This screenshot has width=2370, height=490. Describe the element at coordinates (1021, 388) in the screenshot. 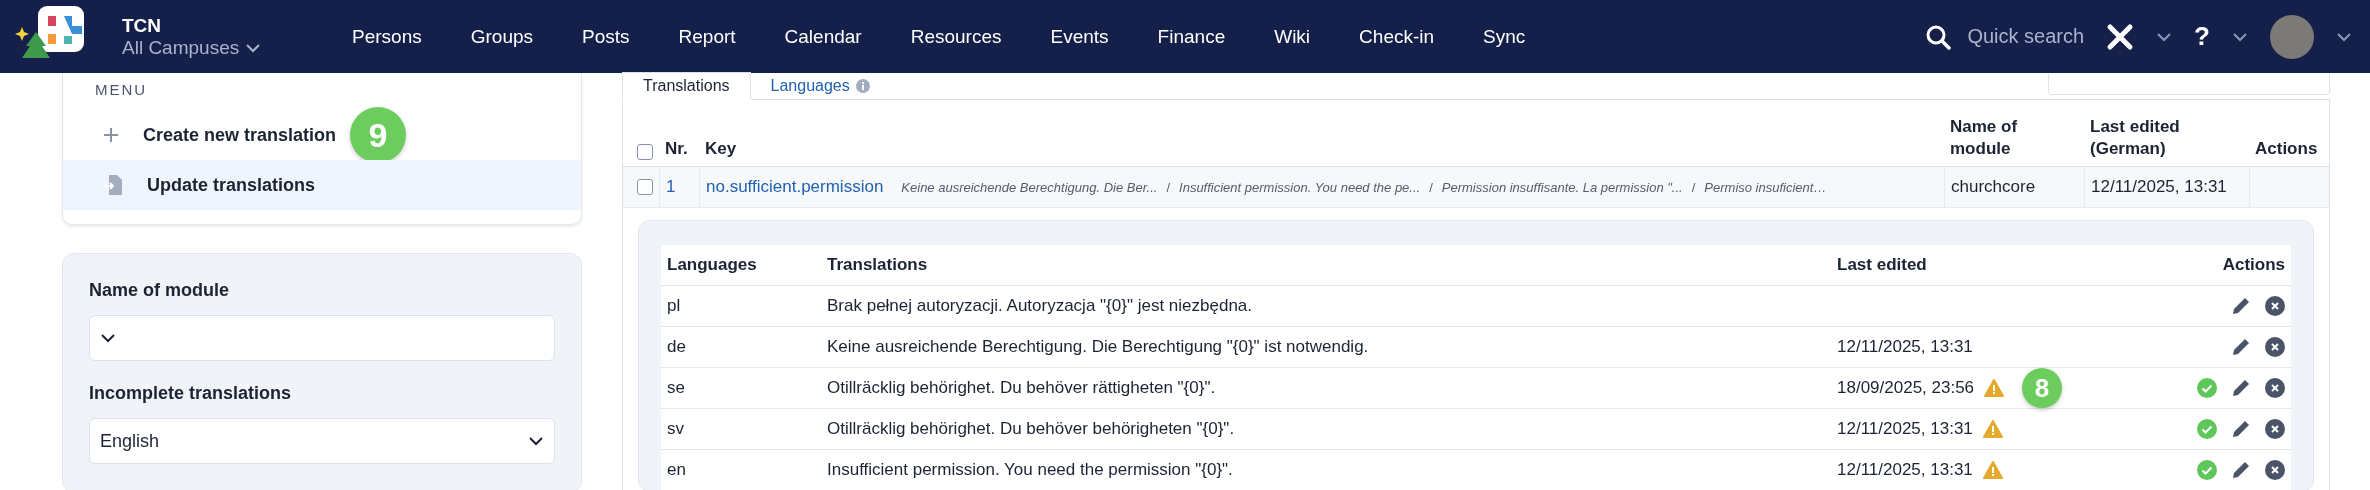

I see `table-cell: Otillräcklig behörighet. Du behöver rättigheten "{0}".` at that location.